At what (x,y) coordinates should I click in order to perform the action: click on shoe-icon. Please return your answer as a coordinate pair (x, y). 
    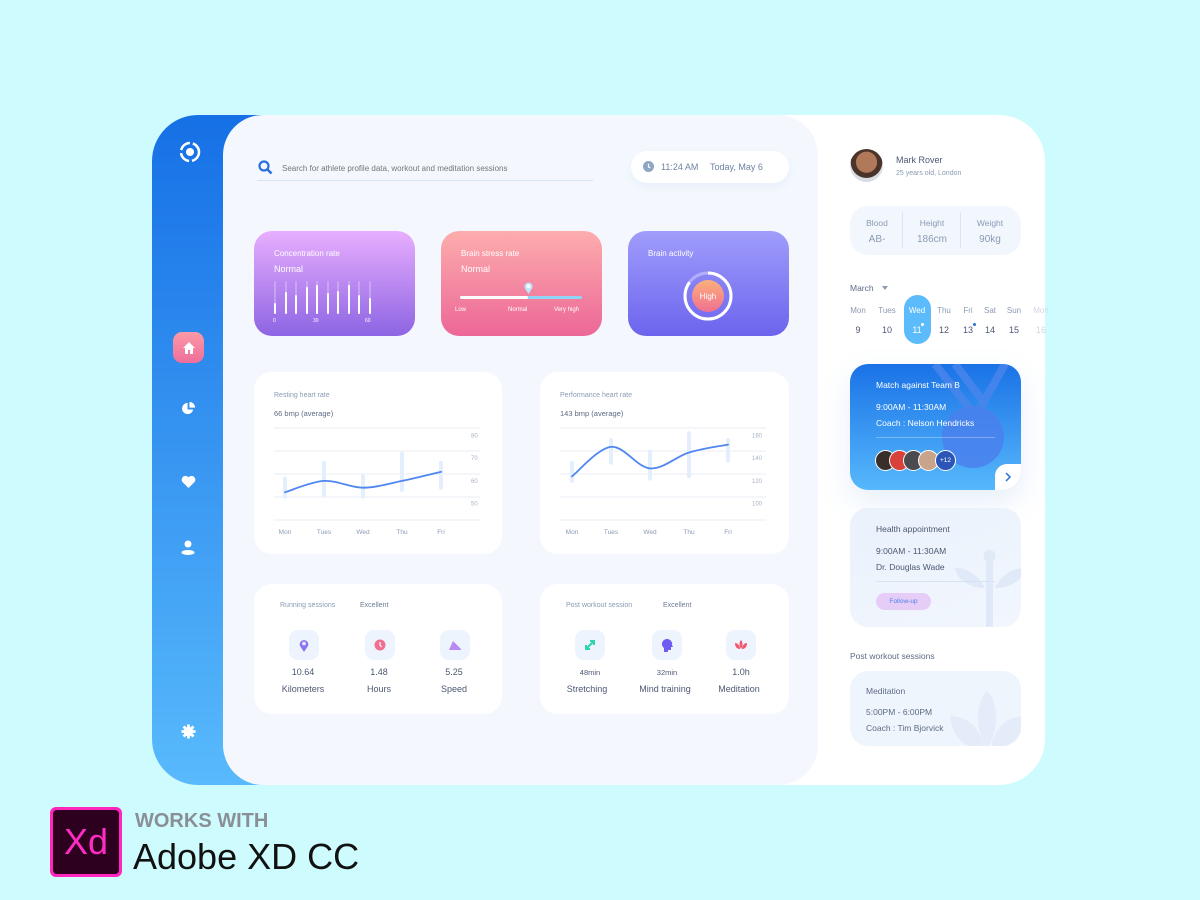
    Looking at the image, I should click on (455, 645).